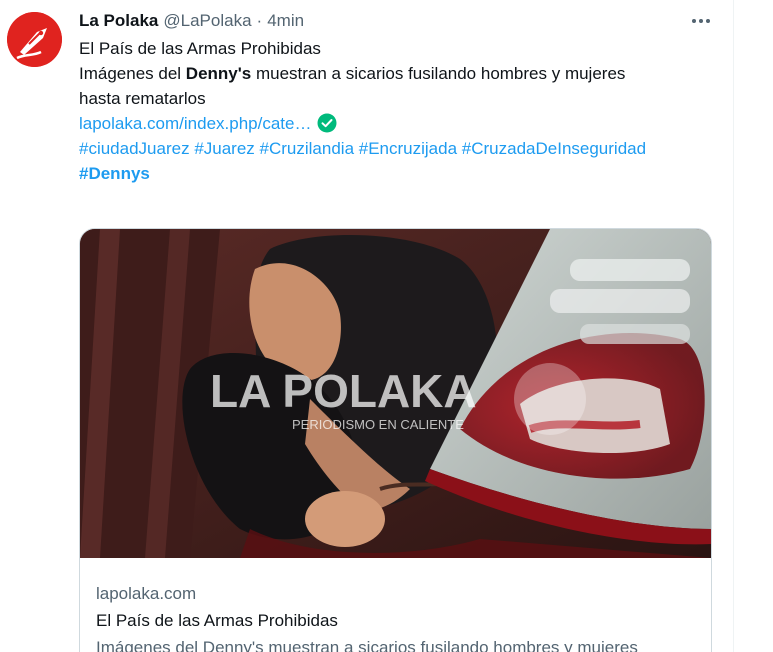  What do you see at coordinates (142, 98) in the screenshot?
I see `tweet-line-3: hasta rematarlos` at bounding box center [142, 98].